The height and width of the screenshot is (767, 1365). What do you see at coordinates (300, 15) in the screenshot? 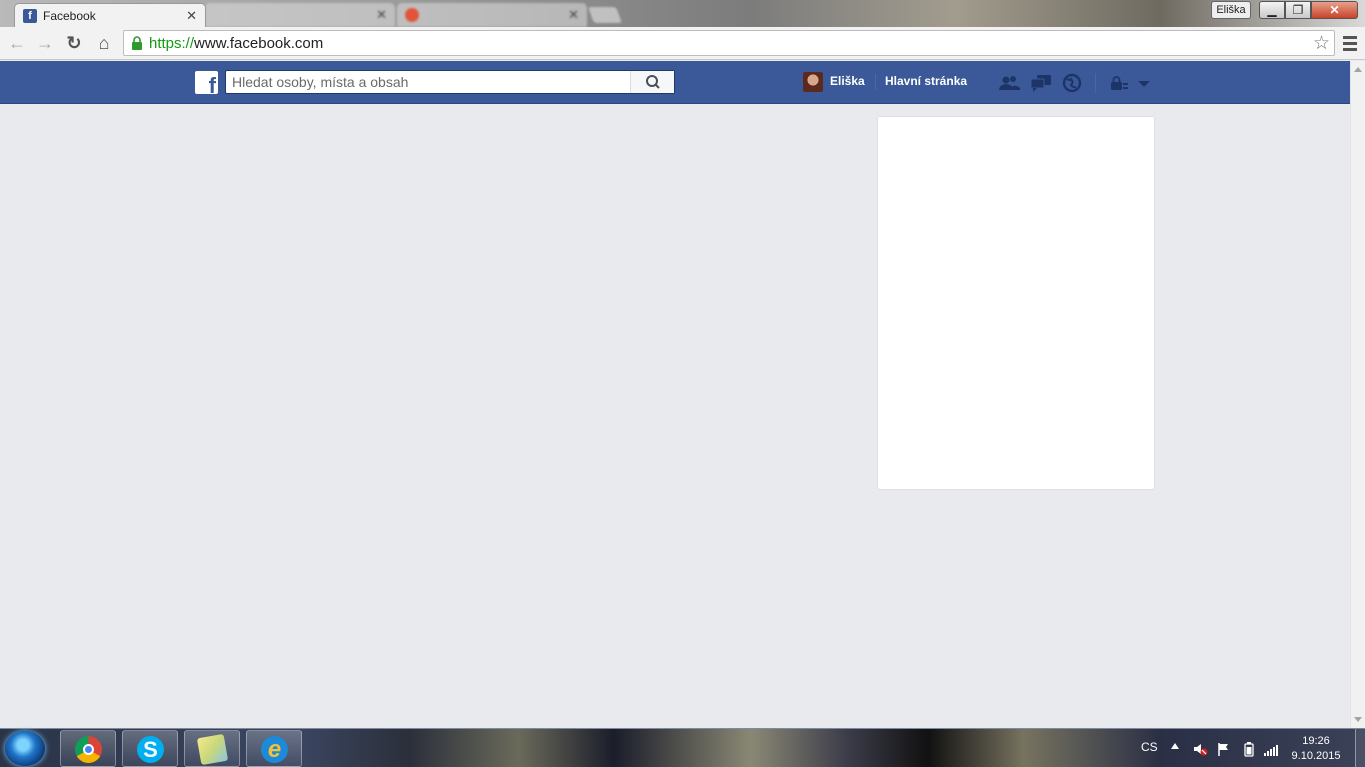
I see `tab-background-1: ✕` at bounding box center [300, 15].